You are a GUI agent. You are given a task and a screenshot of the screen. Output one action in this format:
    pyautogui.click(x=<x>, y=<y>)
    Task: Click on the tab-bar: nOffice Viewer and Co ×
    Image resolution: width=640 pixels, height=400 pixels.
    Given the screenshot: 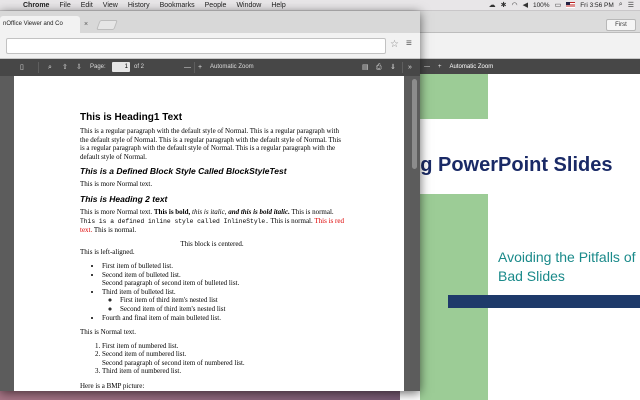 What is the action you would take?
    pyautogui.click(x=210, y=22)
    